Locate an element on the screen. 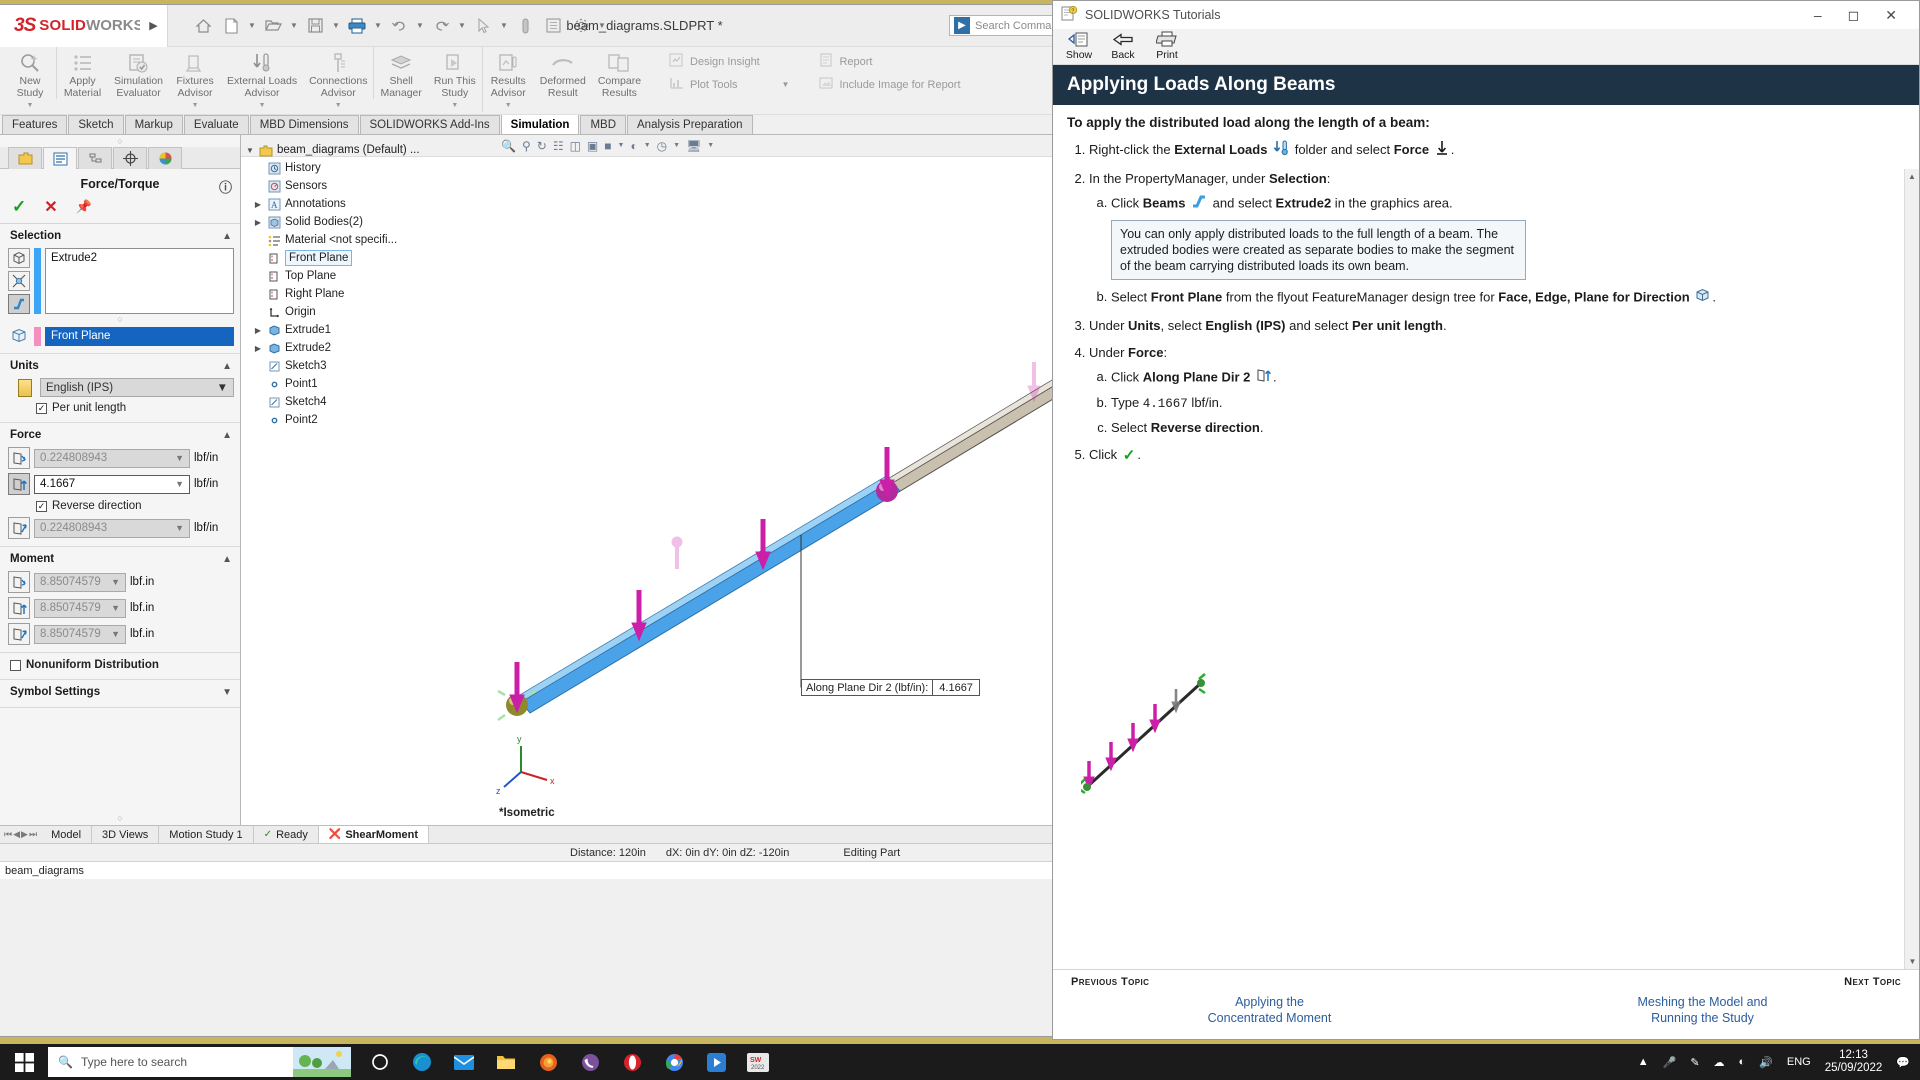 The image size is (1920, 1080). configuration-manager-tab is located at coordinates (95, 158).